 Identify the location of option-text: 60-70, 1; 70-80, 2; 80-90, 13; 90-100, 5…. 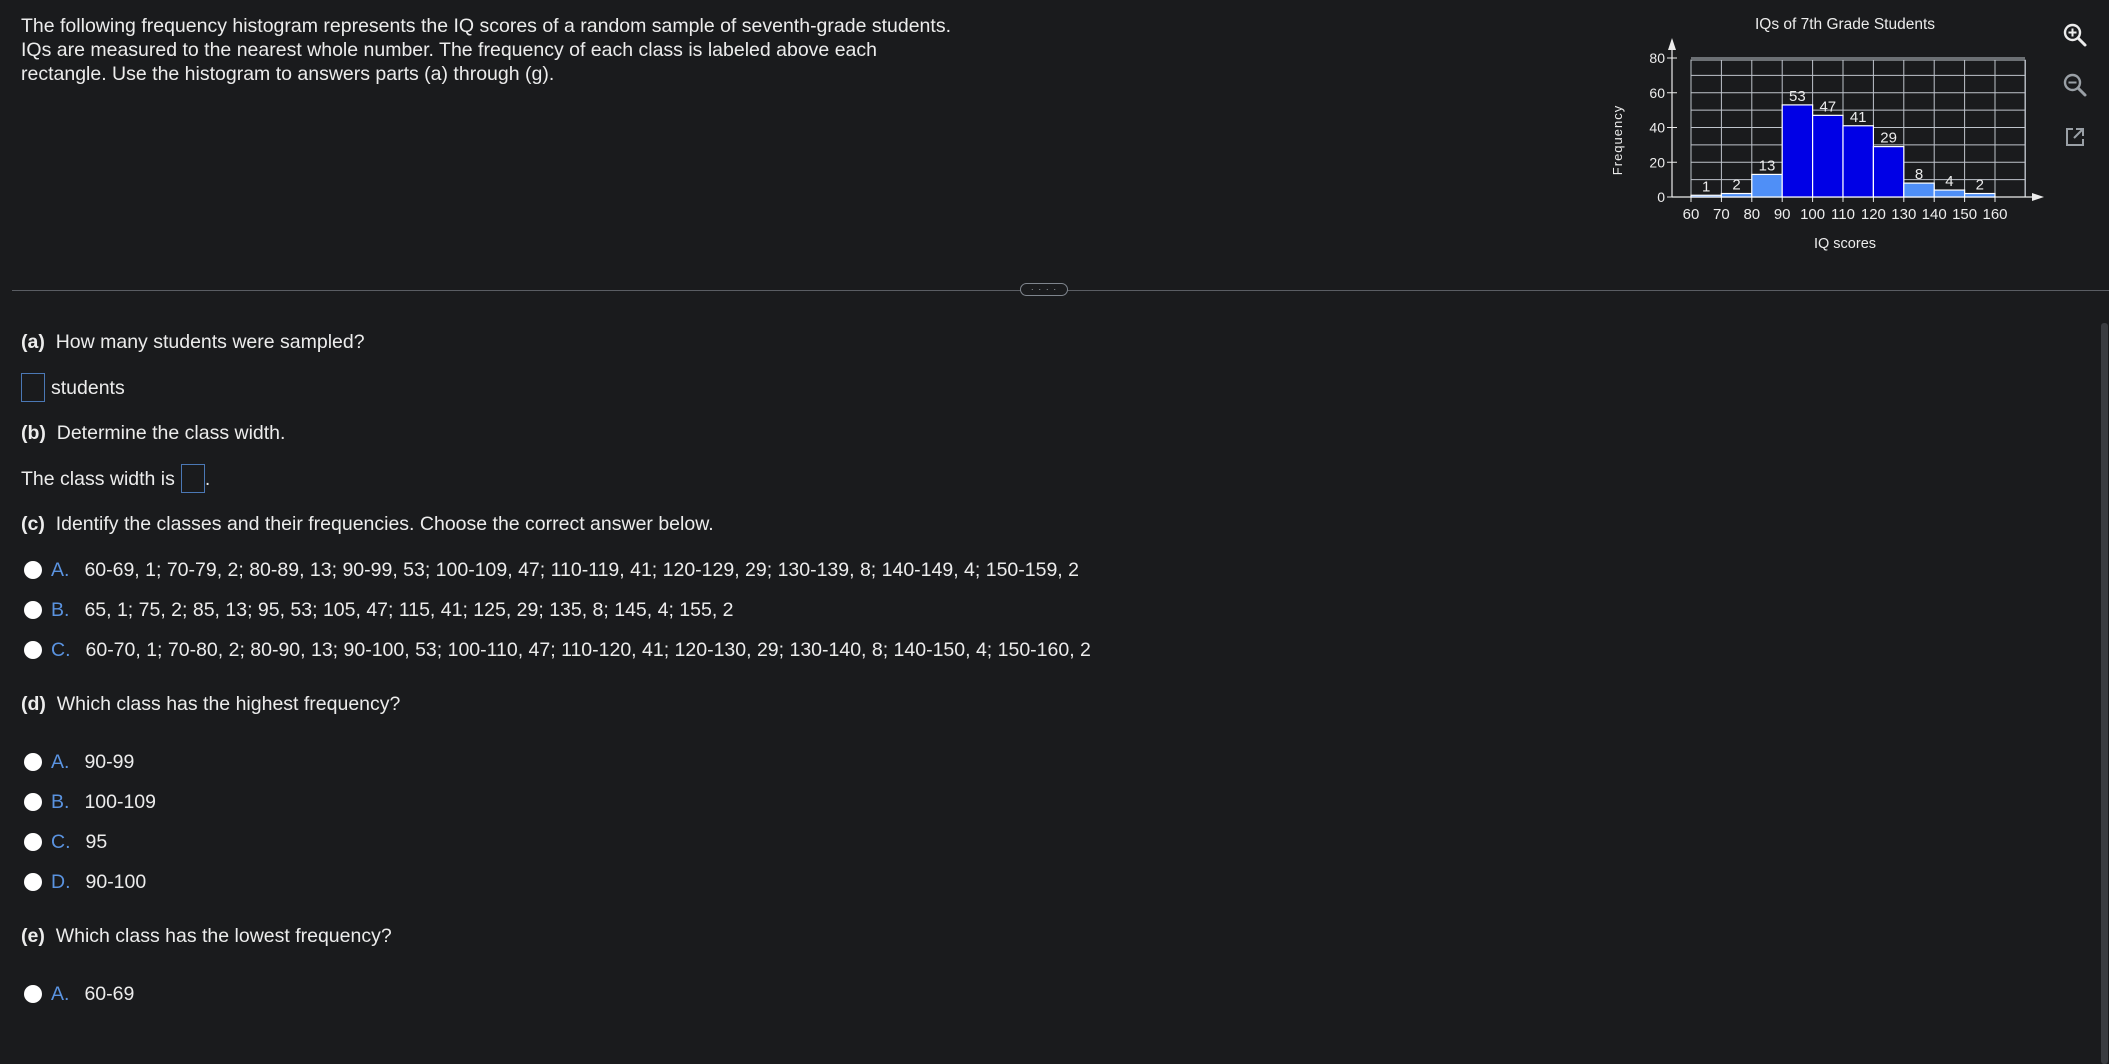
(588, 650).